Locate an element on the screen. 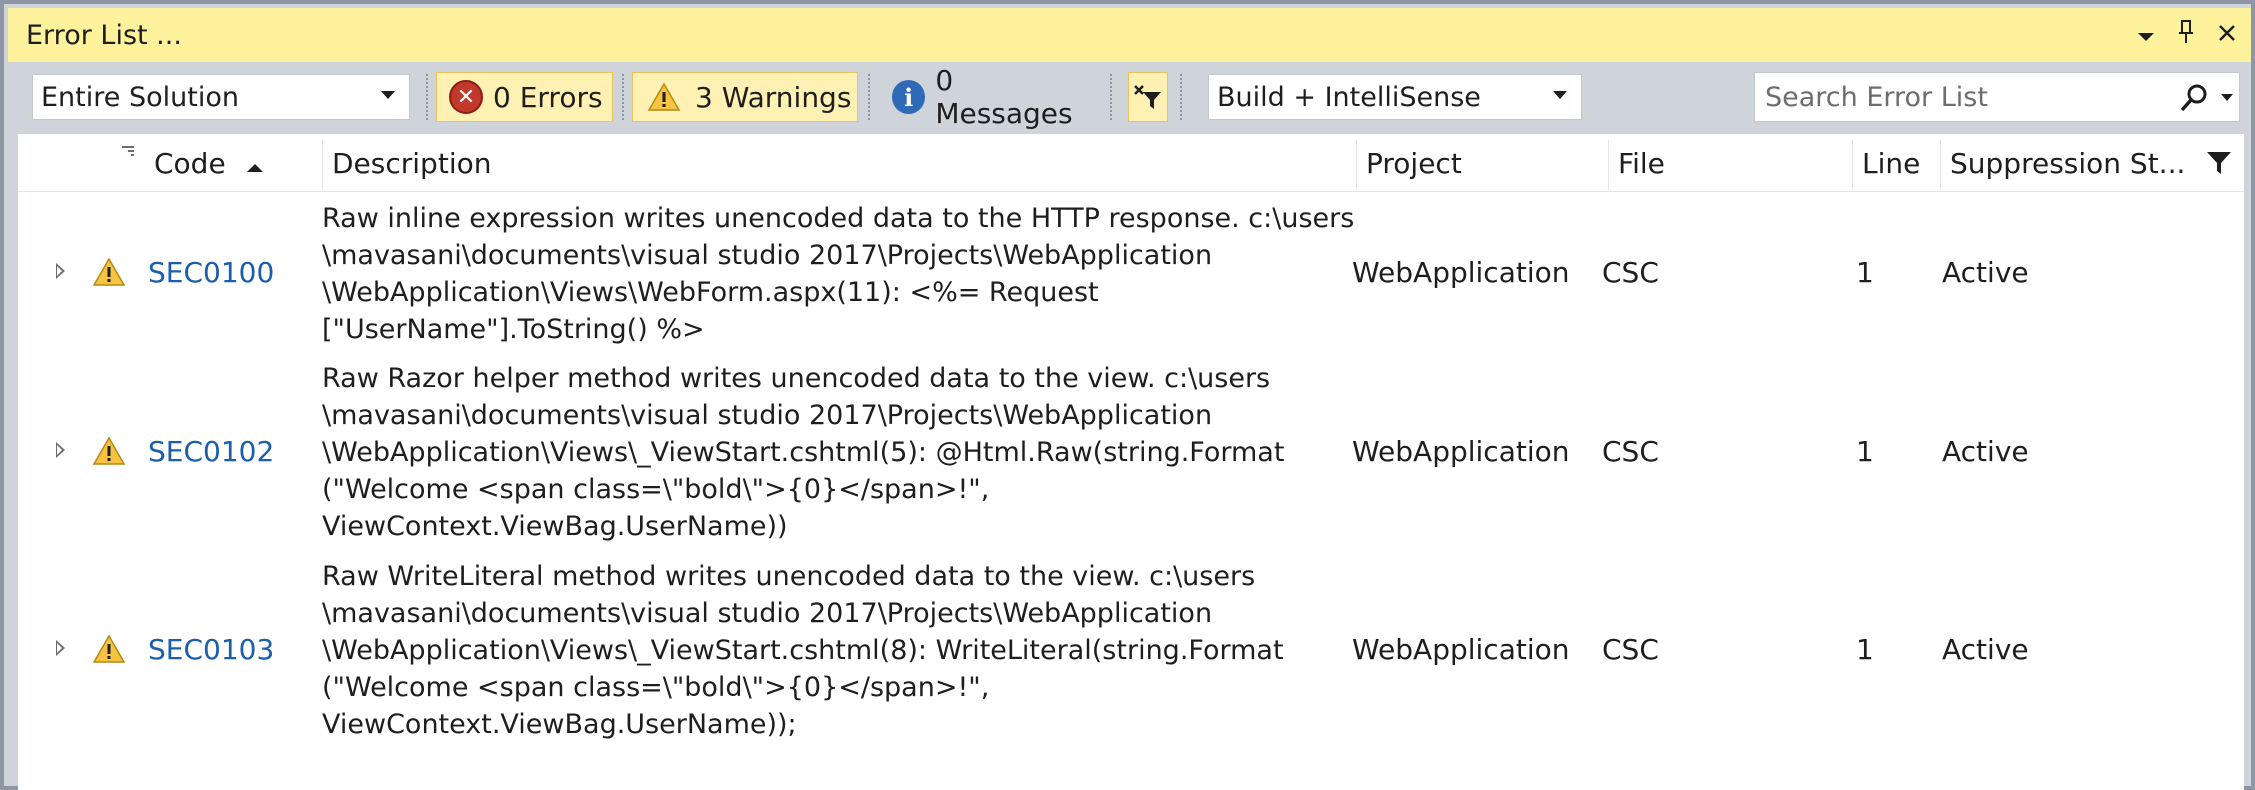 This screenshot has width=2255, height=790. messages-label: 0 Messages is located at coordinates (1004, 97).